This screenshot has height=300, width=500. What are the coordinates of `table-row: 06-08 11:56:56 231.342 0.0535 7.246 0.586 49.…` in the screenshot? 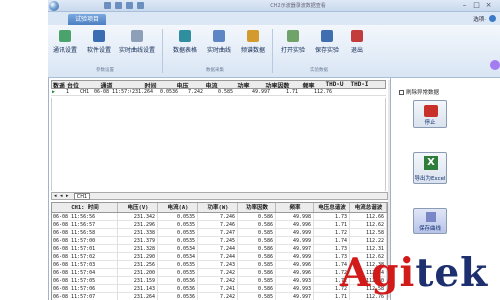 It's located at (219, 217).